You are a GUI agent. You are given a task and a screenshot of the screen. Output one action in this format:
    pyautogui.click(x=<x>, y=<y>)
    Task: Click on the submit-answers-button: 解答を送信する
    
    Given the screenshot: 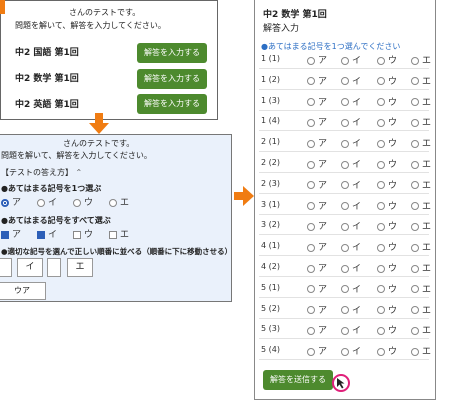 What is the action you would take?
    pyautogui.click(x=298, y=380)
    